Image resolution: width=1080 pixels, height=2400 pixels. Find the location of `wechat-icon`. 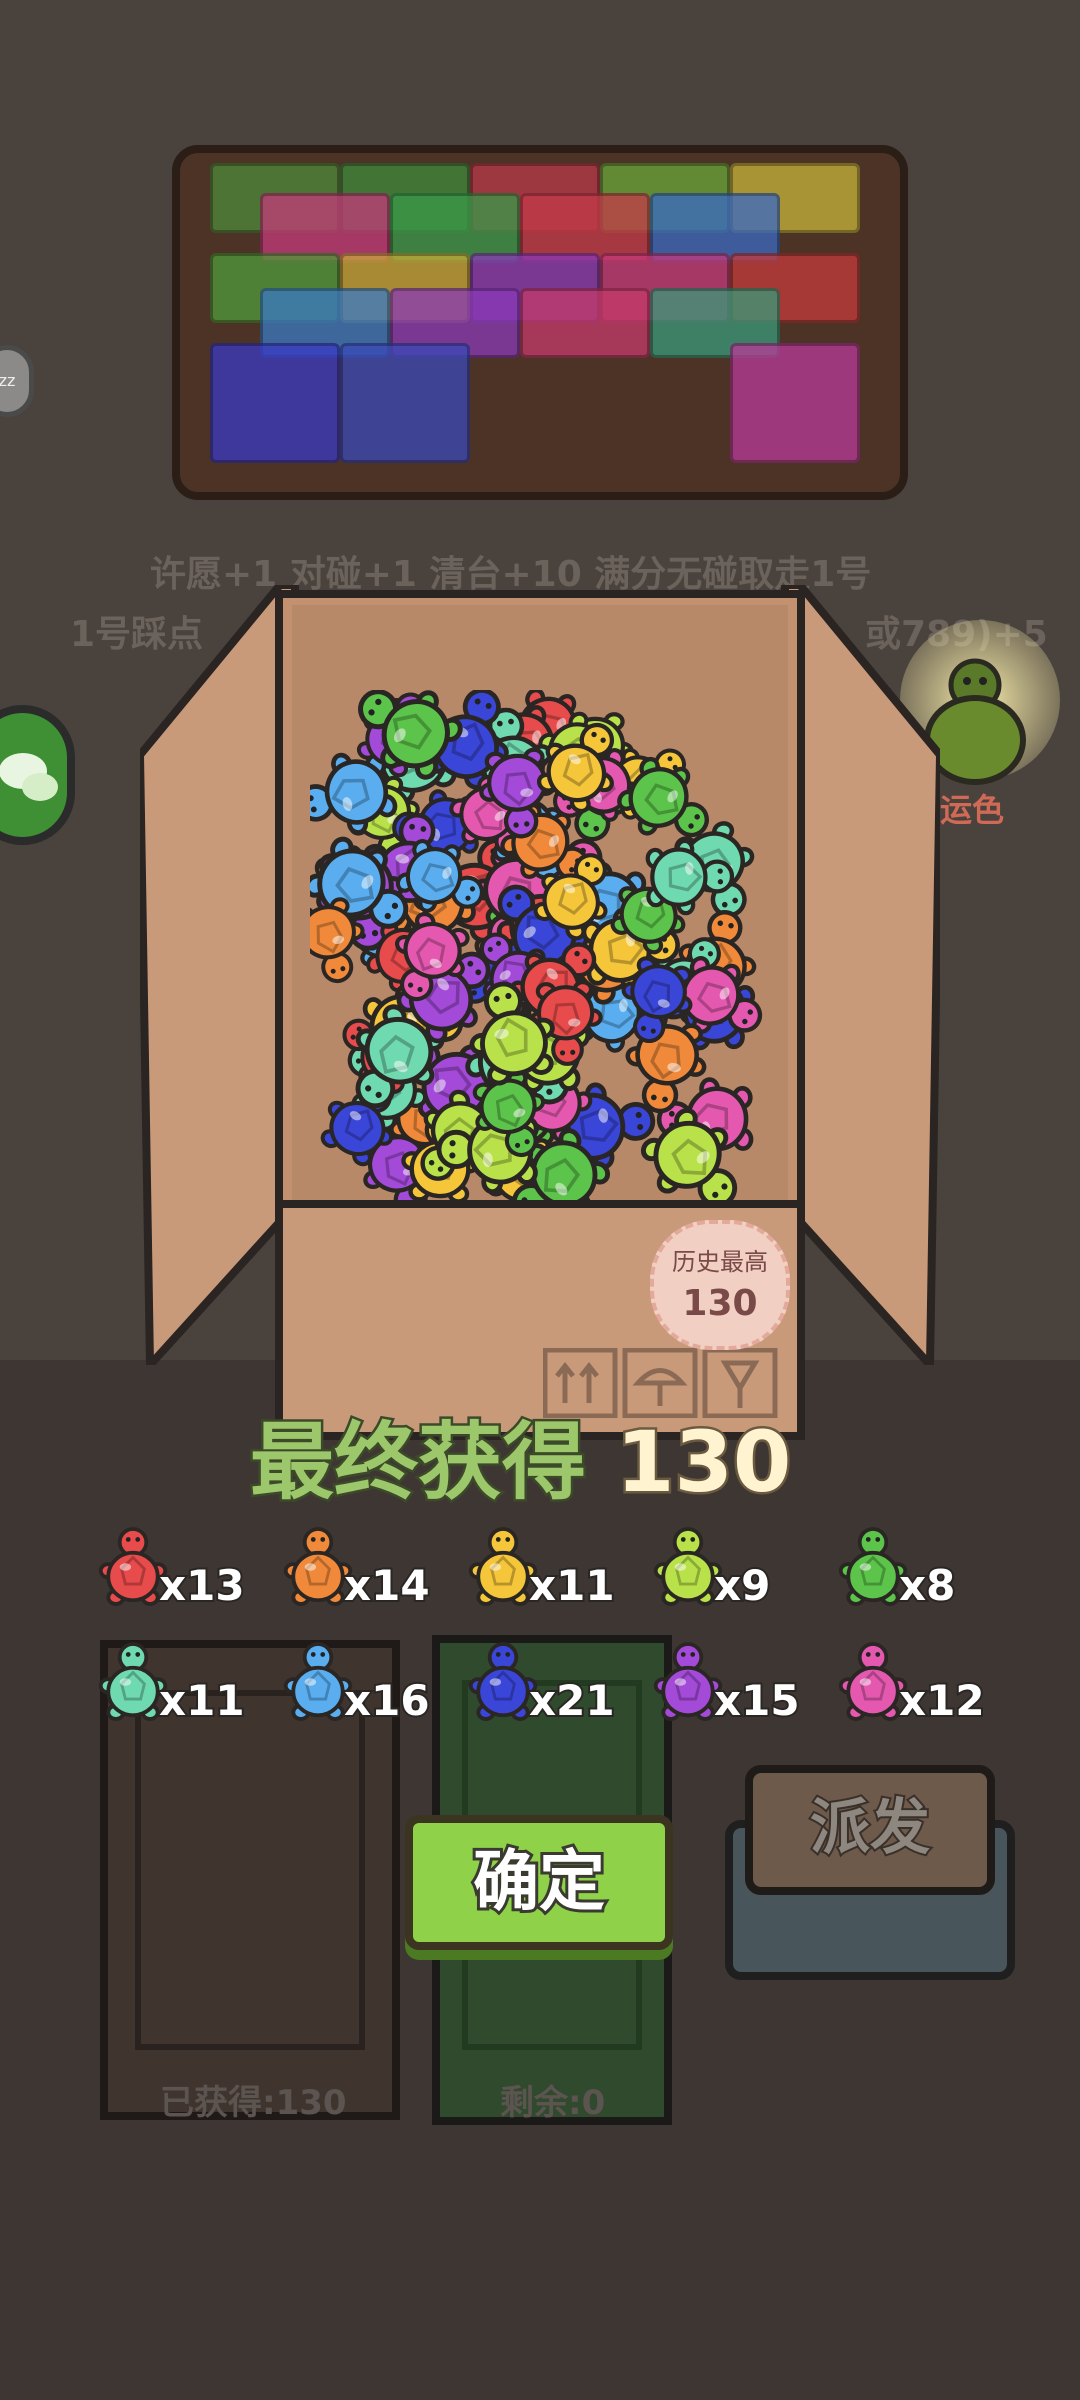

wechat-icon is located at coordinates (29, 777).